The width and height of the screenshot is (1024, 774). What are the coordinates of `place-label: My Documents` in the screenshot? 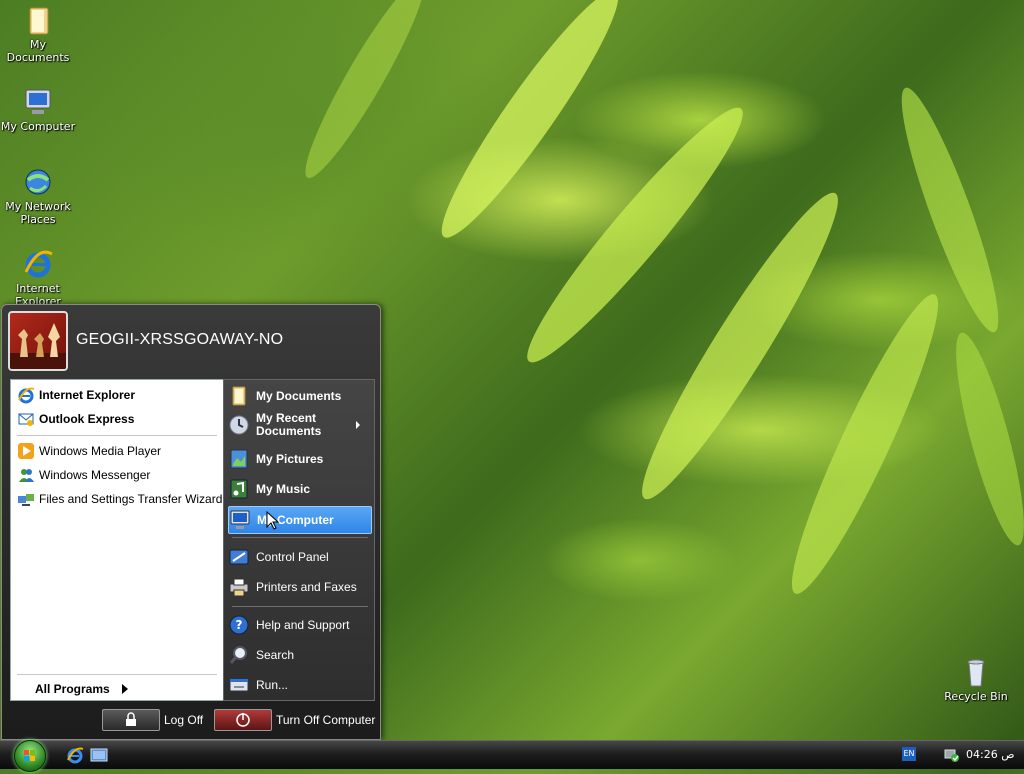 It's located at (299, 396).